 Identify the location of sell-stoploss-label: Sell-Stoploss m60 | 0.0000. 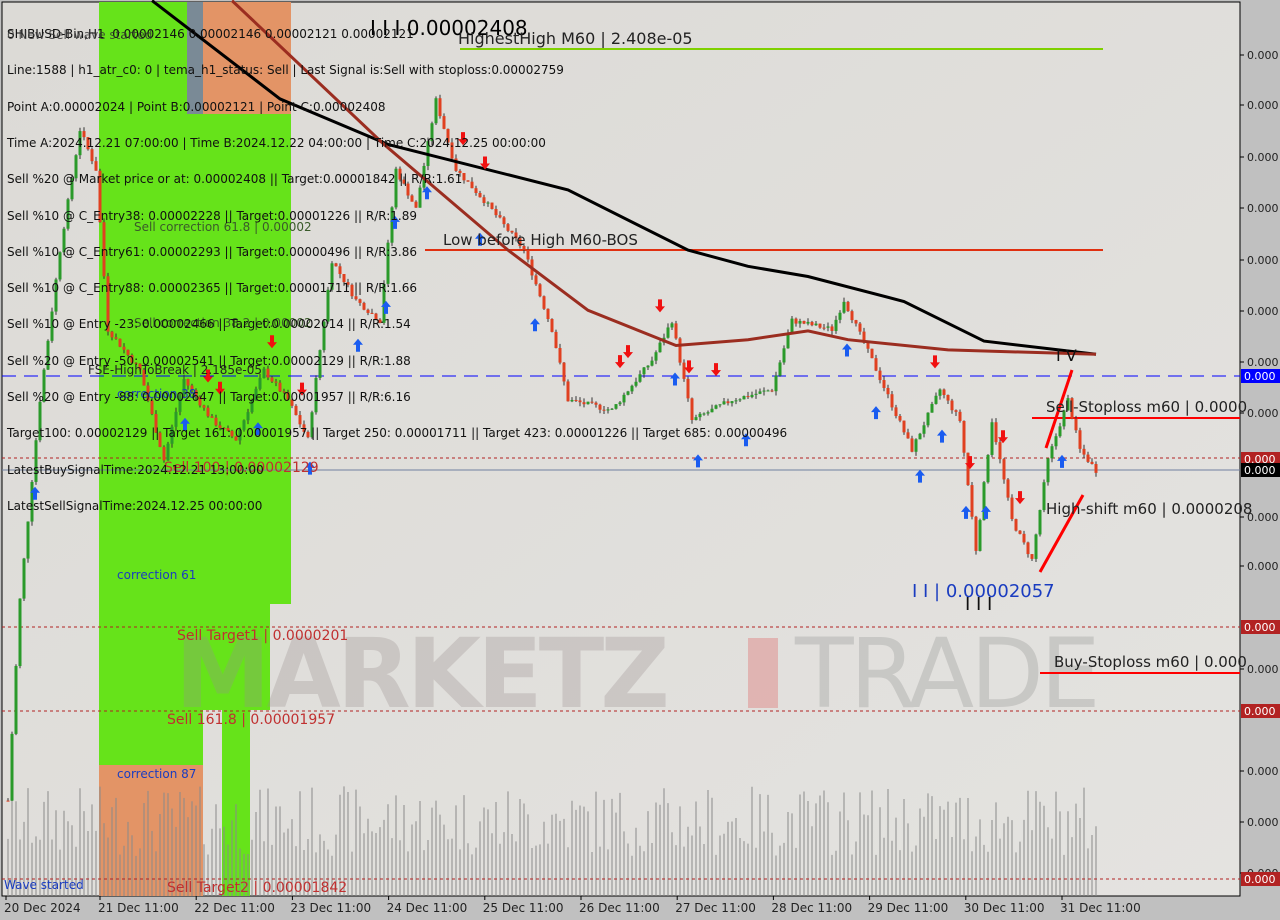
(1146, 407).